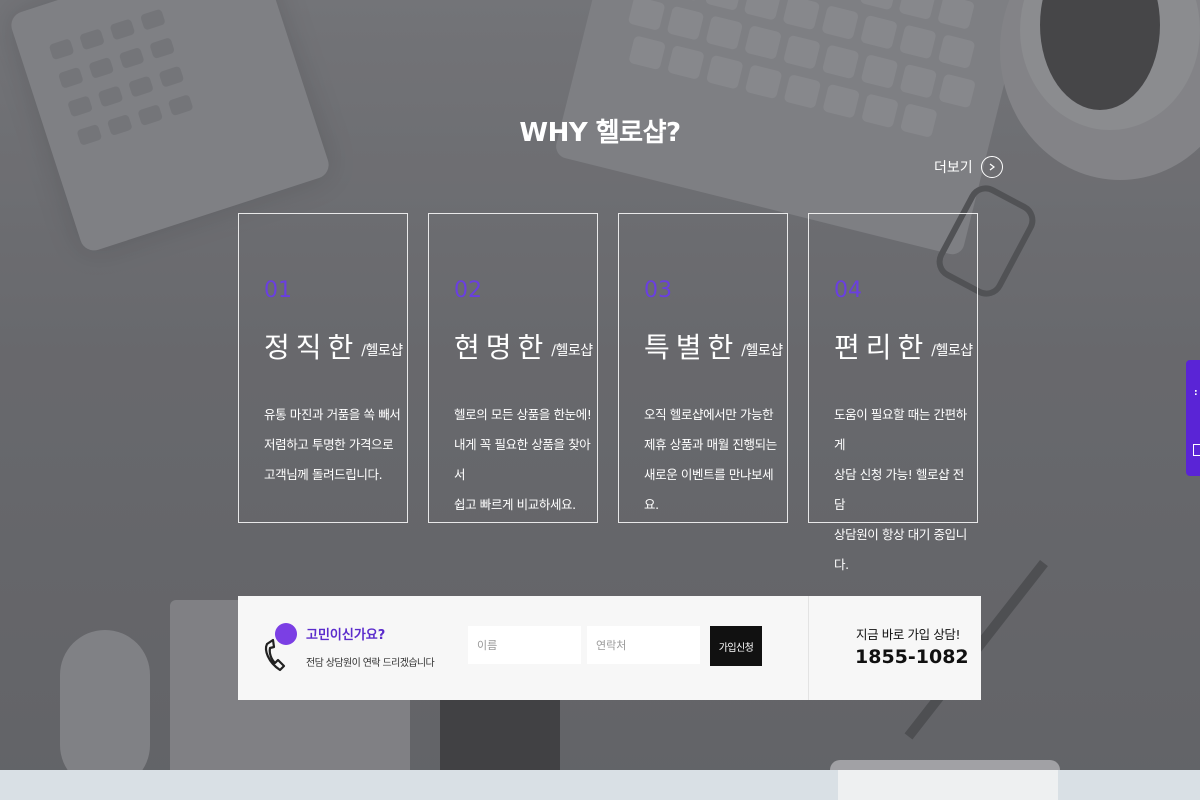 This screenshot has height=800, width=1200. I want to click on side-tab-icon, so click(1196, 450).